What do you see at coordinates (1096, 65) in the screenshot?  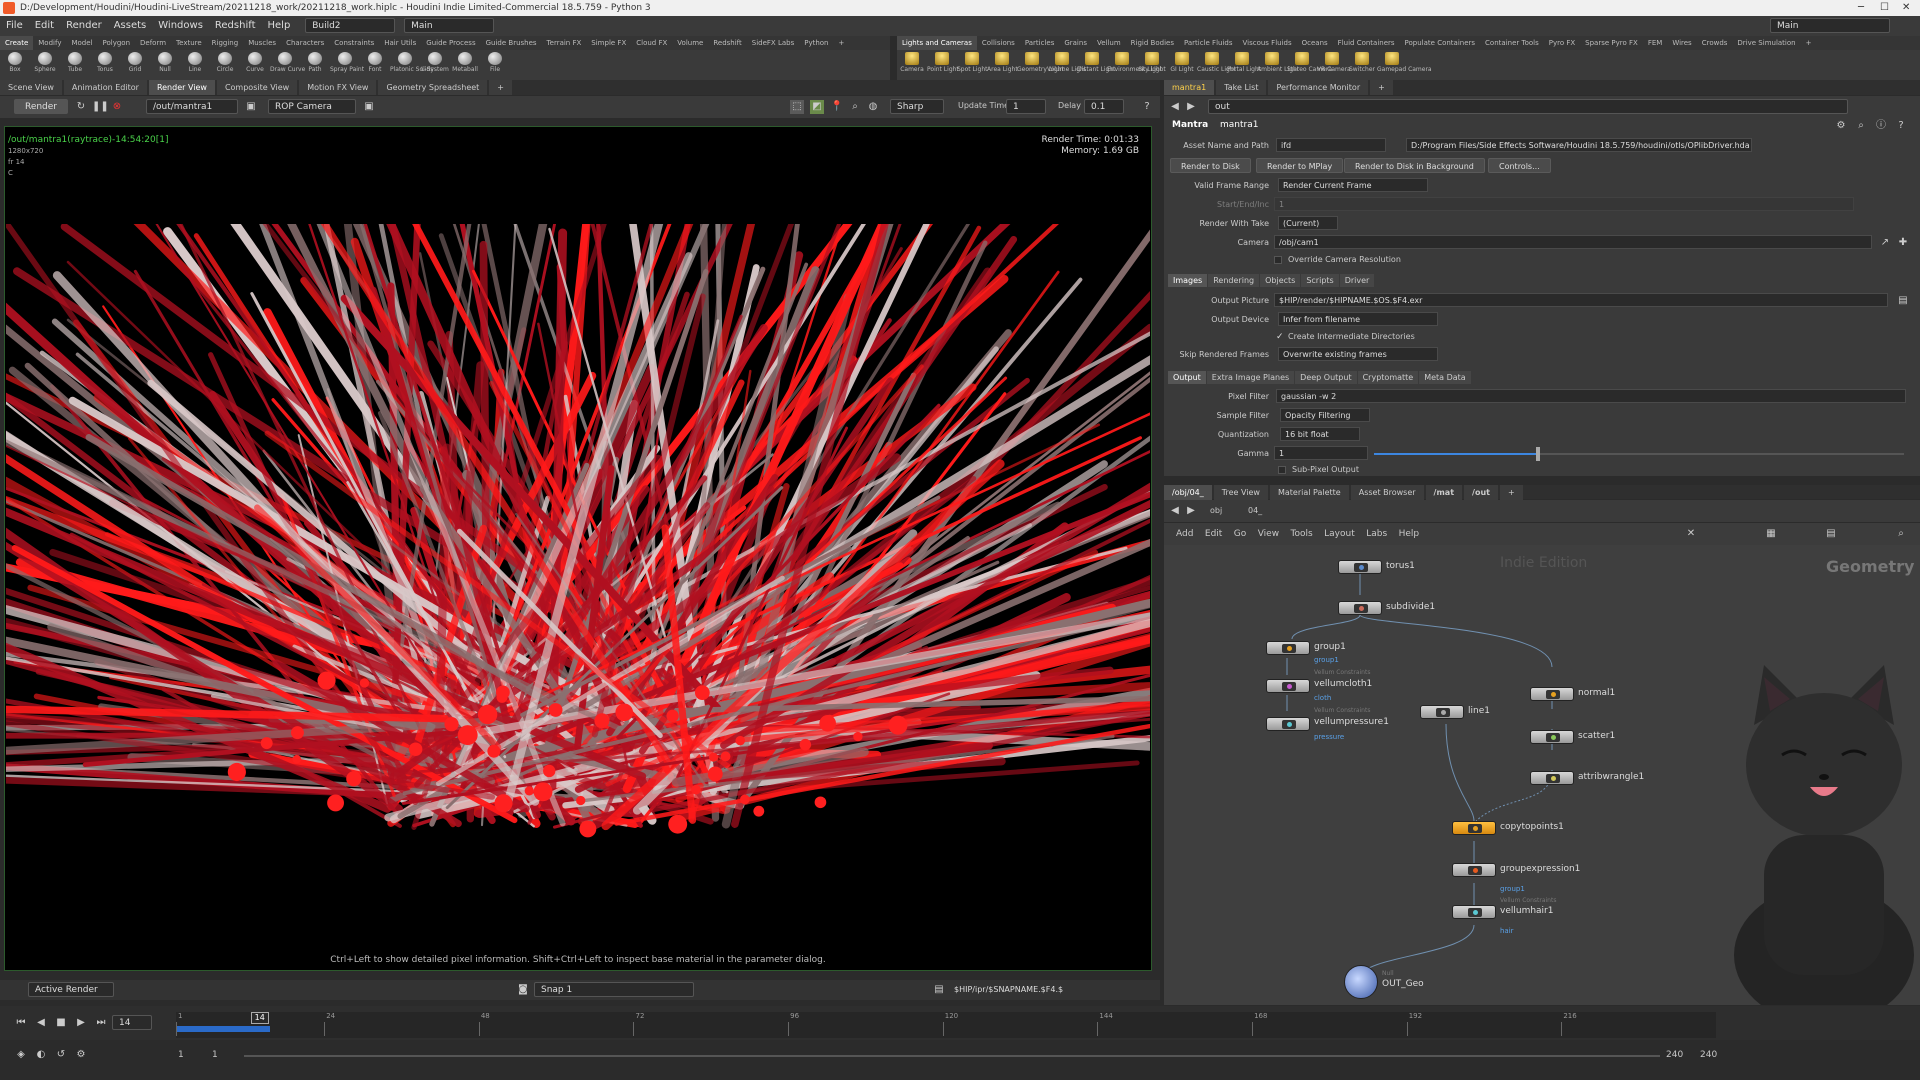 I see `shelf-tool-distant-light: Distant Light` at bounding box center [1096, 65].